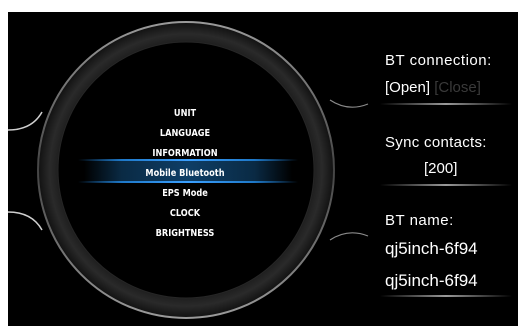  I want to click on sync-contacts-value: [200], so click(440, 168).